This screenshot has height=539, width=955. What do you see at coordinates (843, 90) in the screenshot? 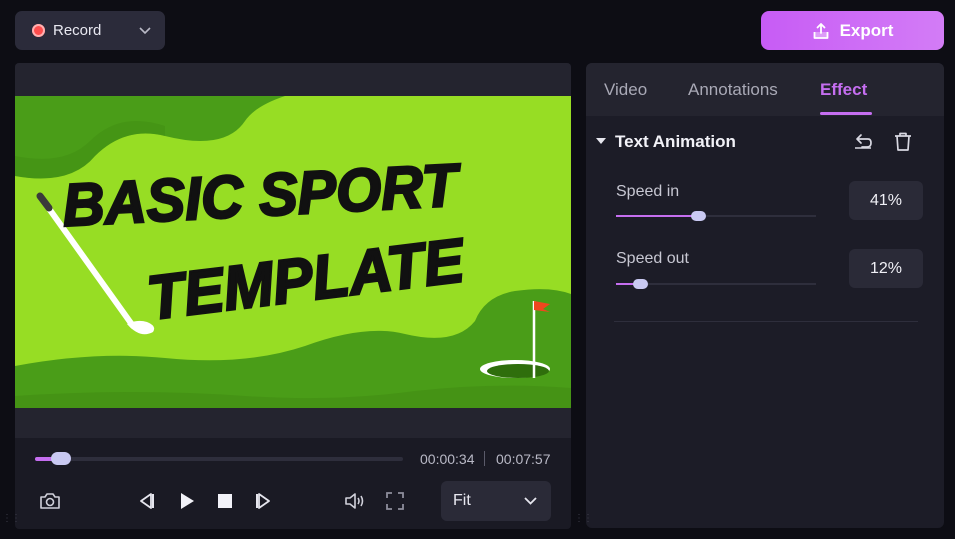
I see `tab-effect: Effect` at bounding box center [843, 90].